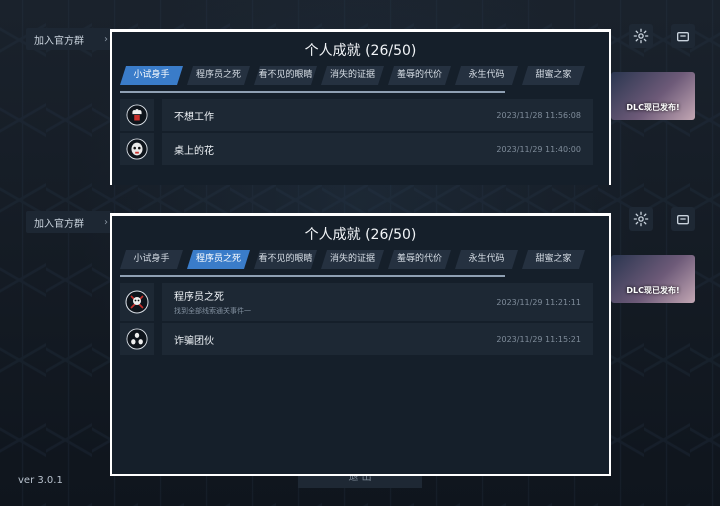 This screenshot has height=506, width=720. I want to click on chef-icon, so click(137, 115).